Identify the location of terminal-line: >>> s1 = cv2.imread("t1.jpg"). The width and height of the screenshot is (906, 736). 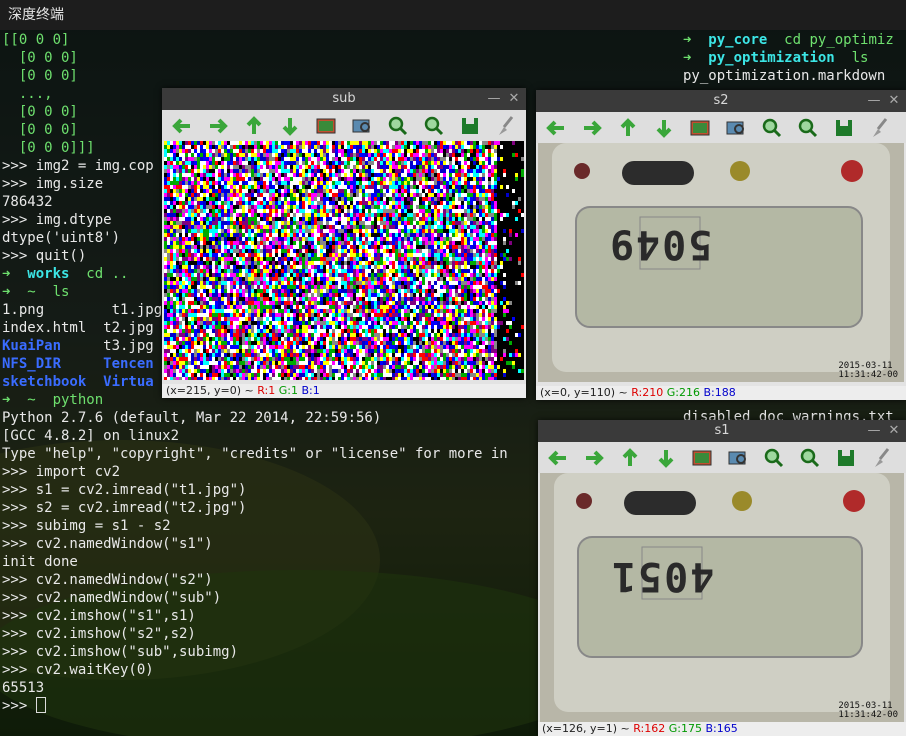
(124, 490).